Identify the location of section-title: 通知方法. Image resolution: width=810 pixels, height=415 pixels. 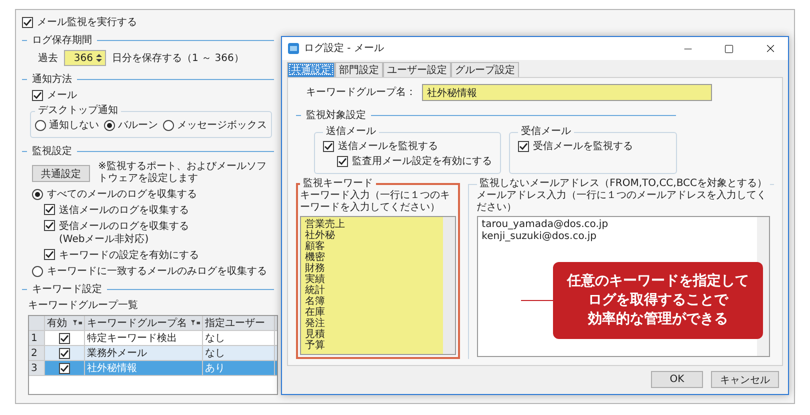
(52, 79).